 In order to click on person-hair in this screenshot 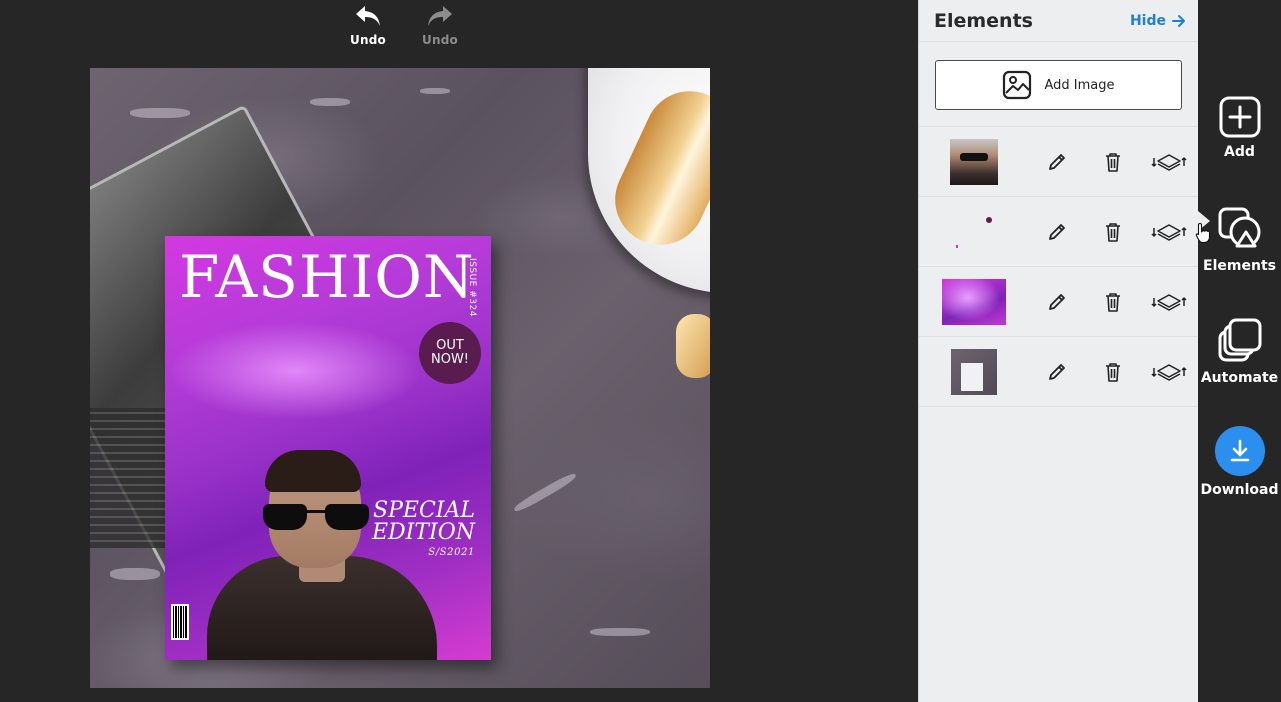, I will do `click(313, 471)`.